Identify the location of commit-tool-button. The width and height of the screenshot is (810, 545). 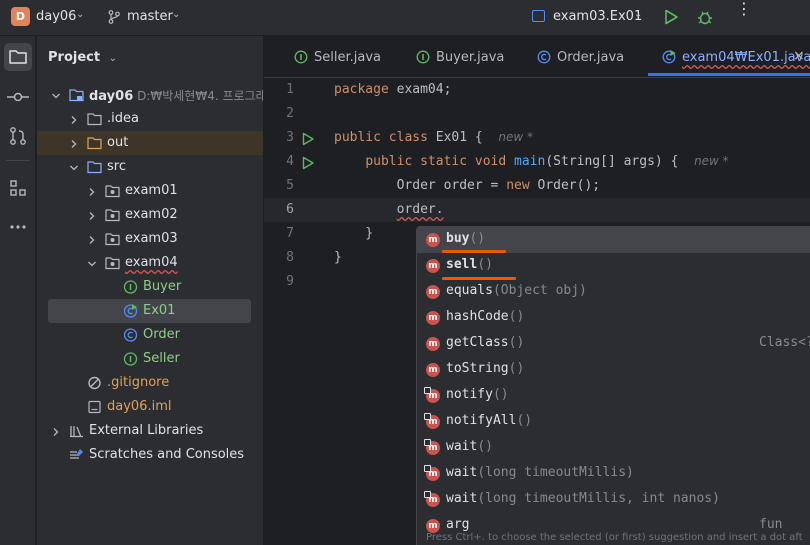
(18, 97).